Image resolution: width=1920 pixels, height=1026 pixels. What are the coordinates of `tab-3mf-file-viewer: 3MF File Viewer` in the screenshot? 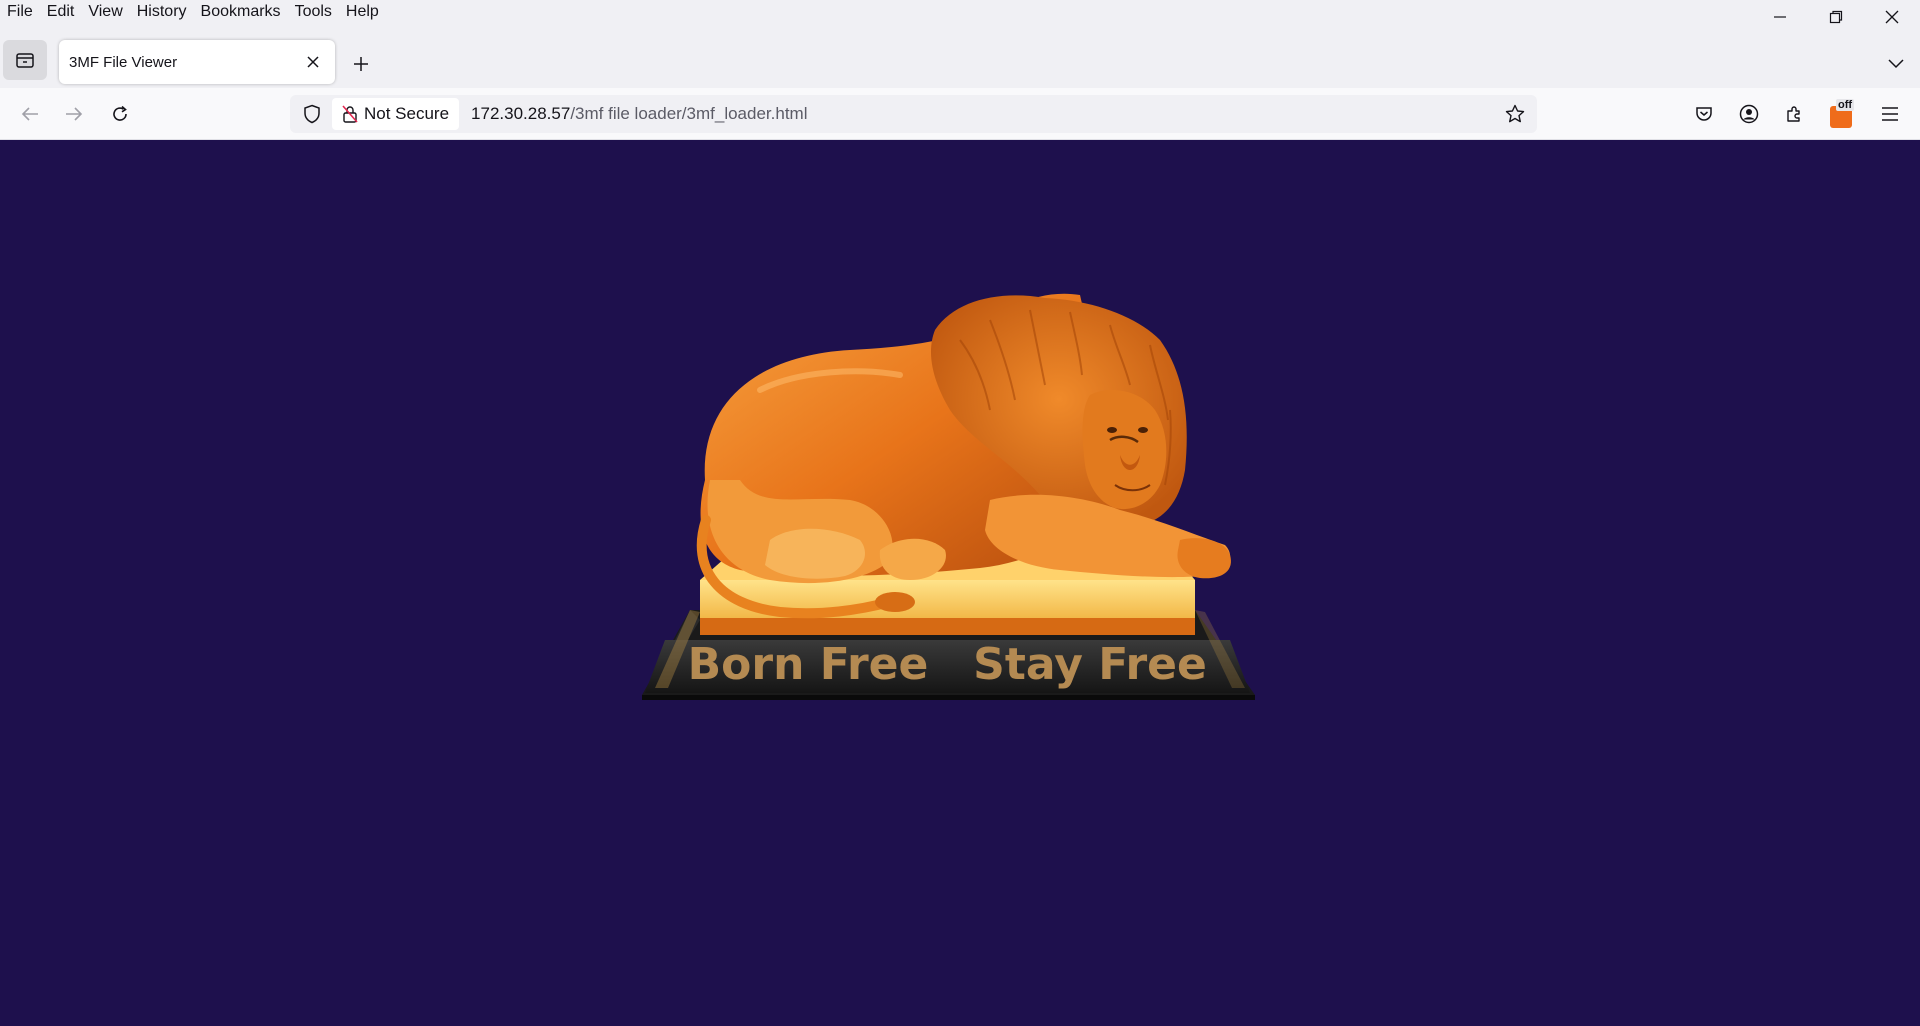 It's located at (197, 62).